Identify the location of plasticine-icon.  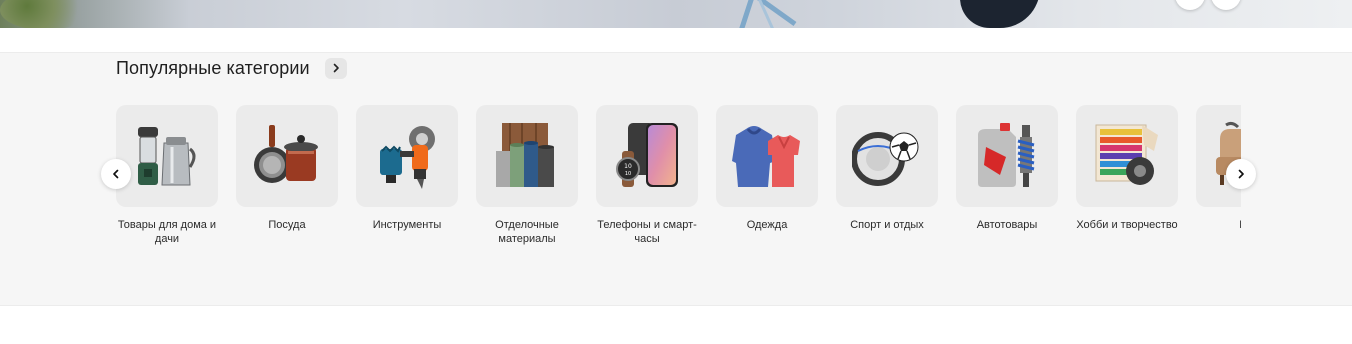
(1126, 154).